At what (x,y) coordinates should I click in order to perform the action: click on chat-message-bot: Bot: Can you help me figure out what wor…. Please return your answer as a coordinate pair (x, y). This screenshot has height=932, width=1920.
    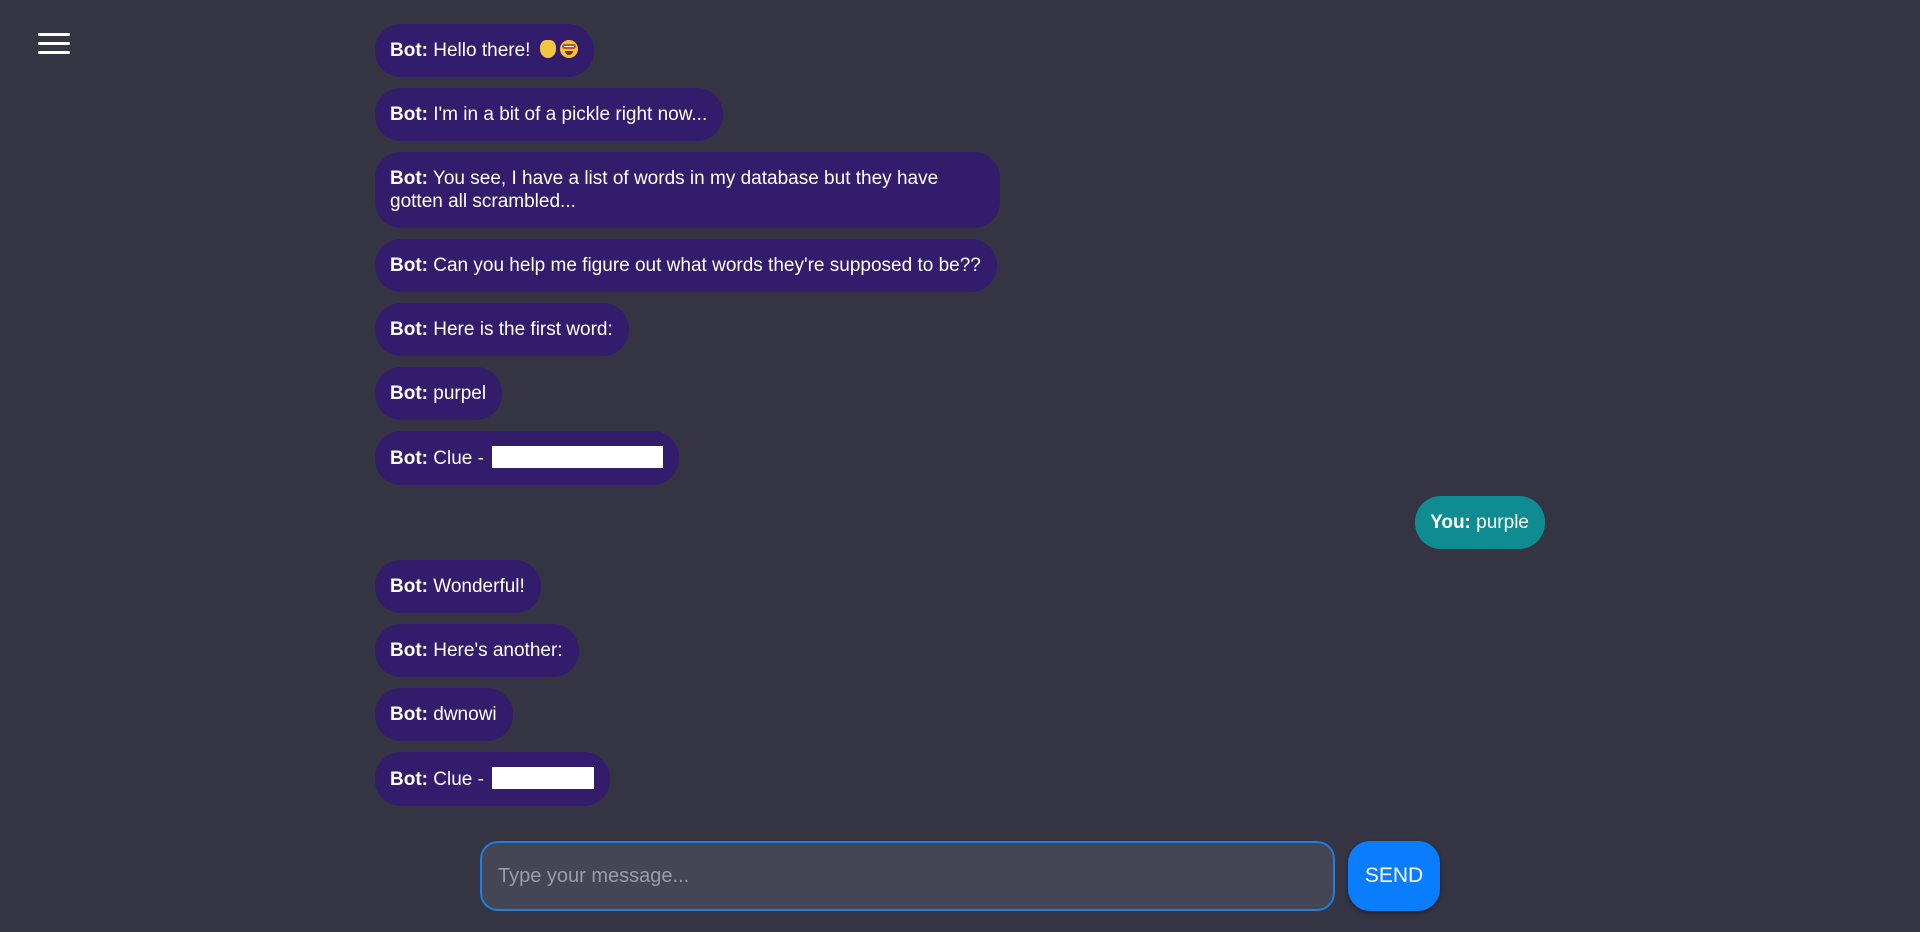
    Looking at the image, I should click on (960, 265).